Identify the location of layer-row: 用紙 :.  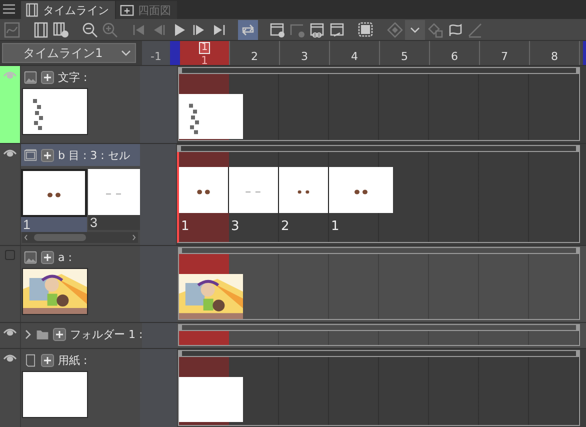
(70, 388).